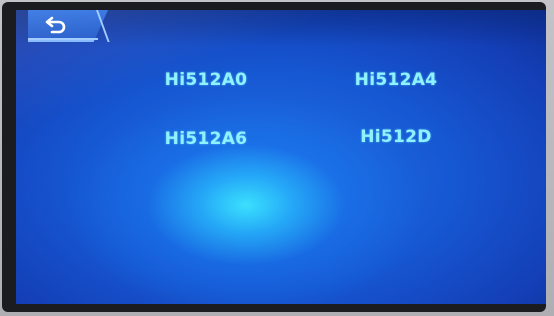 This screenshot has height=316, width=554. Describe the element at coordinates (206, 80) in the screenshot. I see `model-option-hi512a0: Hi512A0` at that location.